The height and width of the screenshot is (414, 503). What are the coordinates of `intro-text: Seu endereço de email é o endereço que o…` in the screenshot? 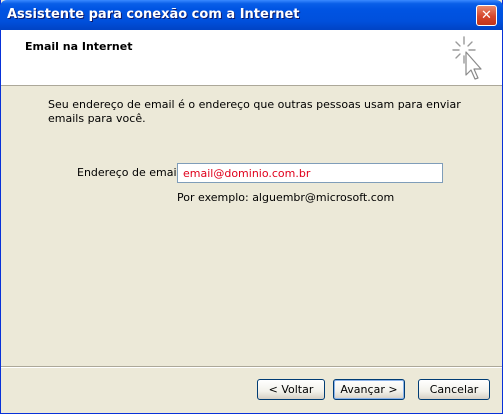 It's located at (254, 111).